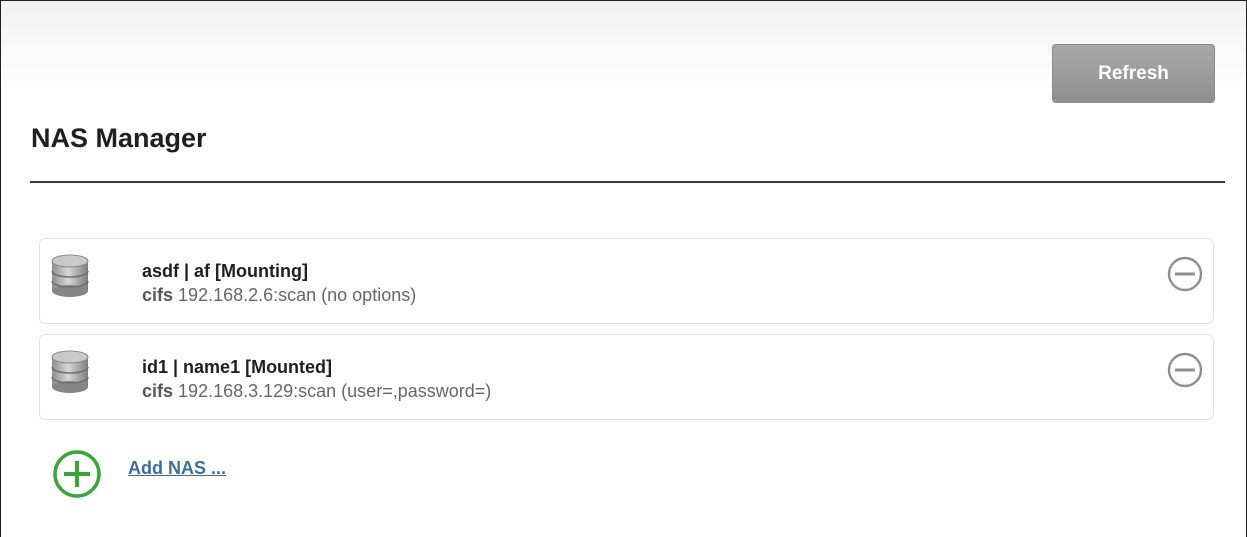  Describe the element at coordinates (335, 391) in the screenshot. I see `nas-path: 192.168.3.129:scan (user=,password=)` at that location.